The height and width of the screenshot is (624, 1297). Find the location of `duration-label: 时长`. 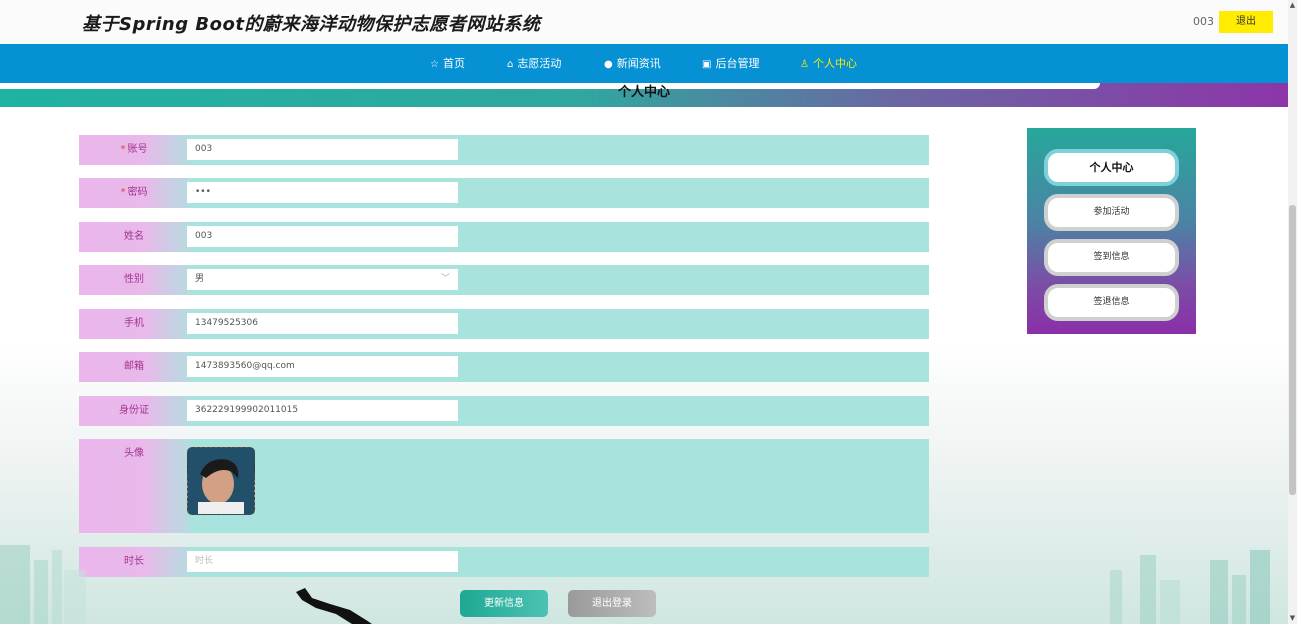

duration-label: 时长 is located at coordinates (134, 562).